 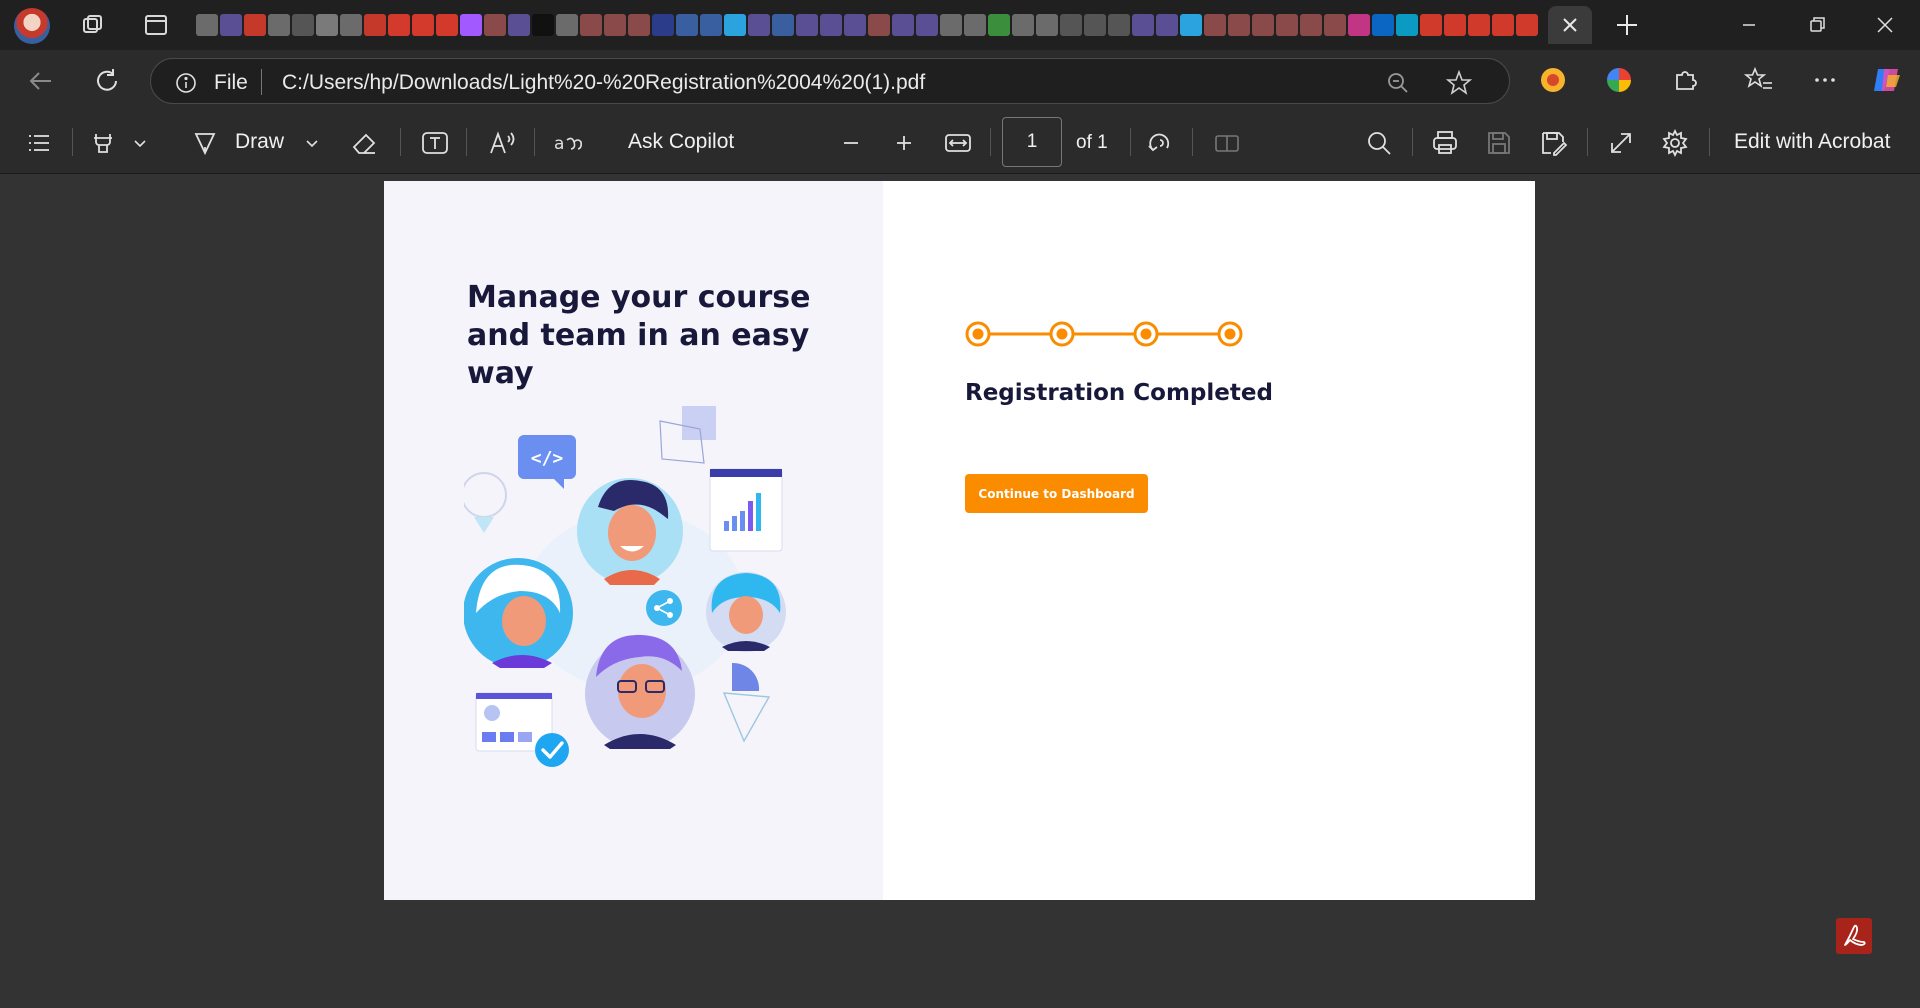 I want to click on rotate-icon, so click(x=1160, y=143).